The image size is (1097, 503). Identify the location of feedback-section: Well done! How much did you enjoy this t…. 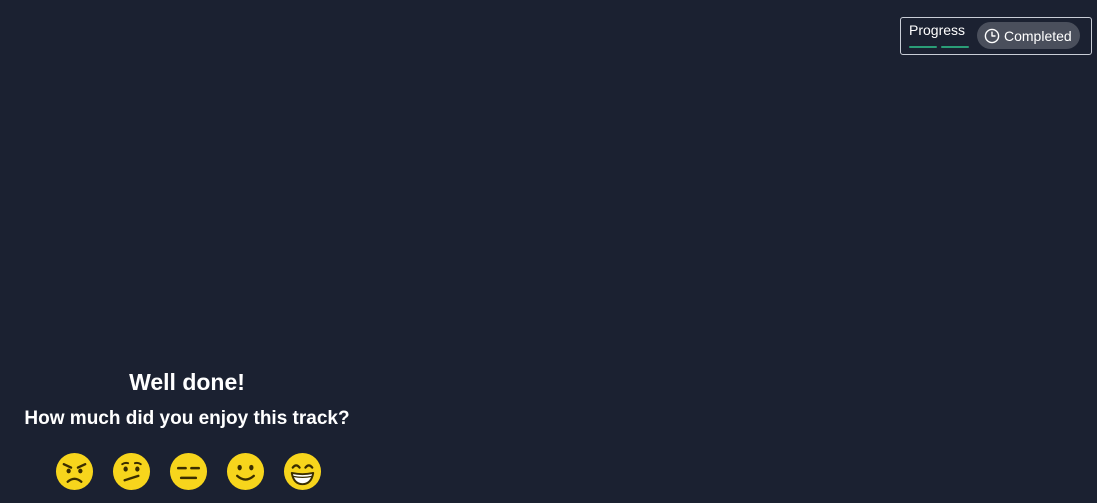
(187, 428).